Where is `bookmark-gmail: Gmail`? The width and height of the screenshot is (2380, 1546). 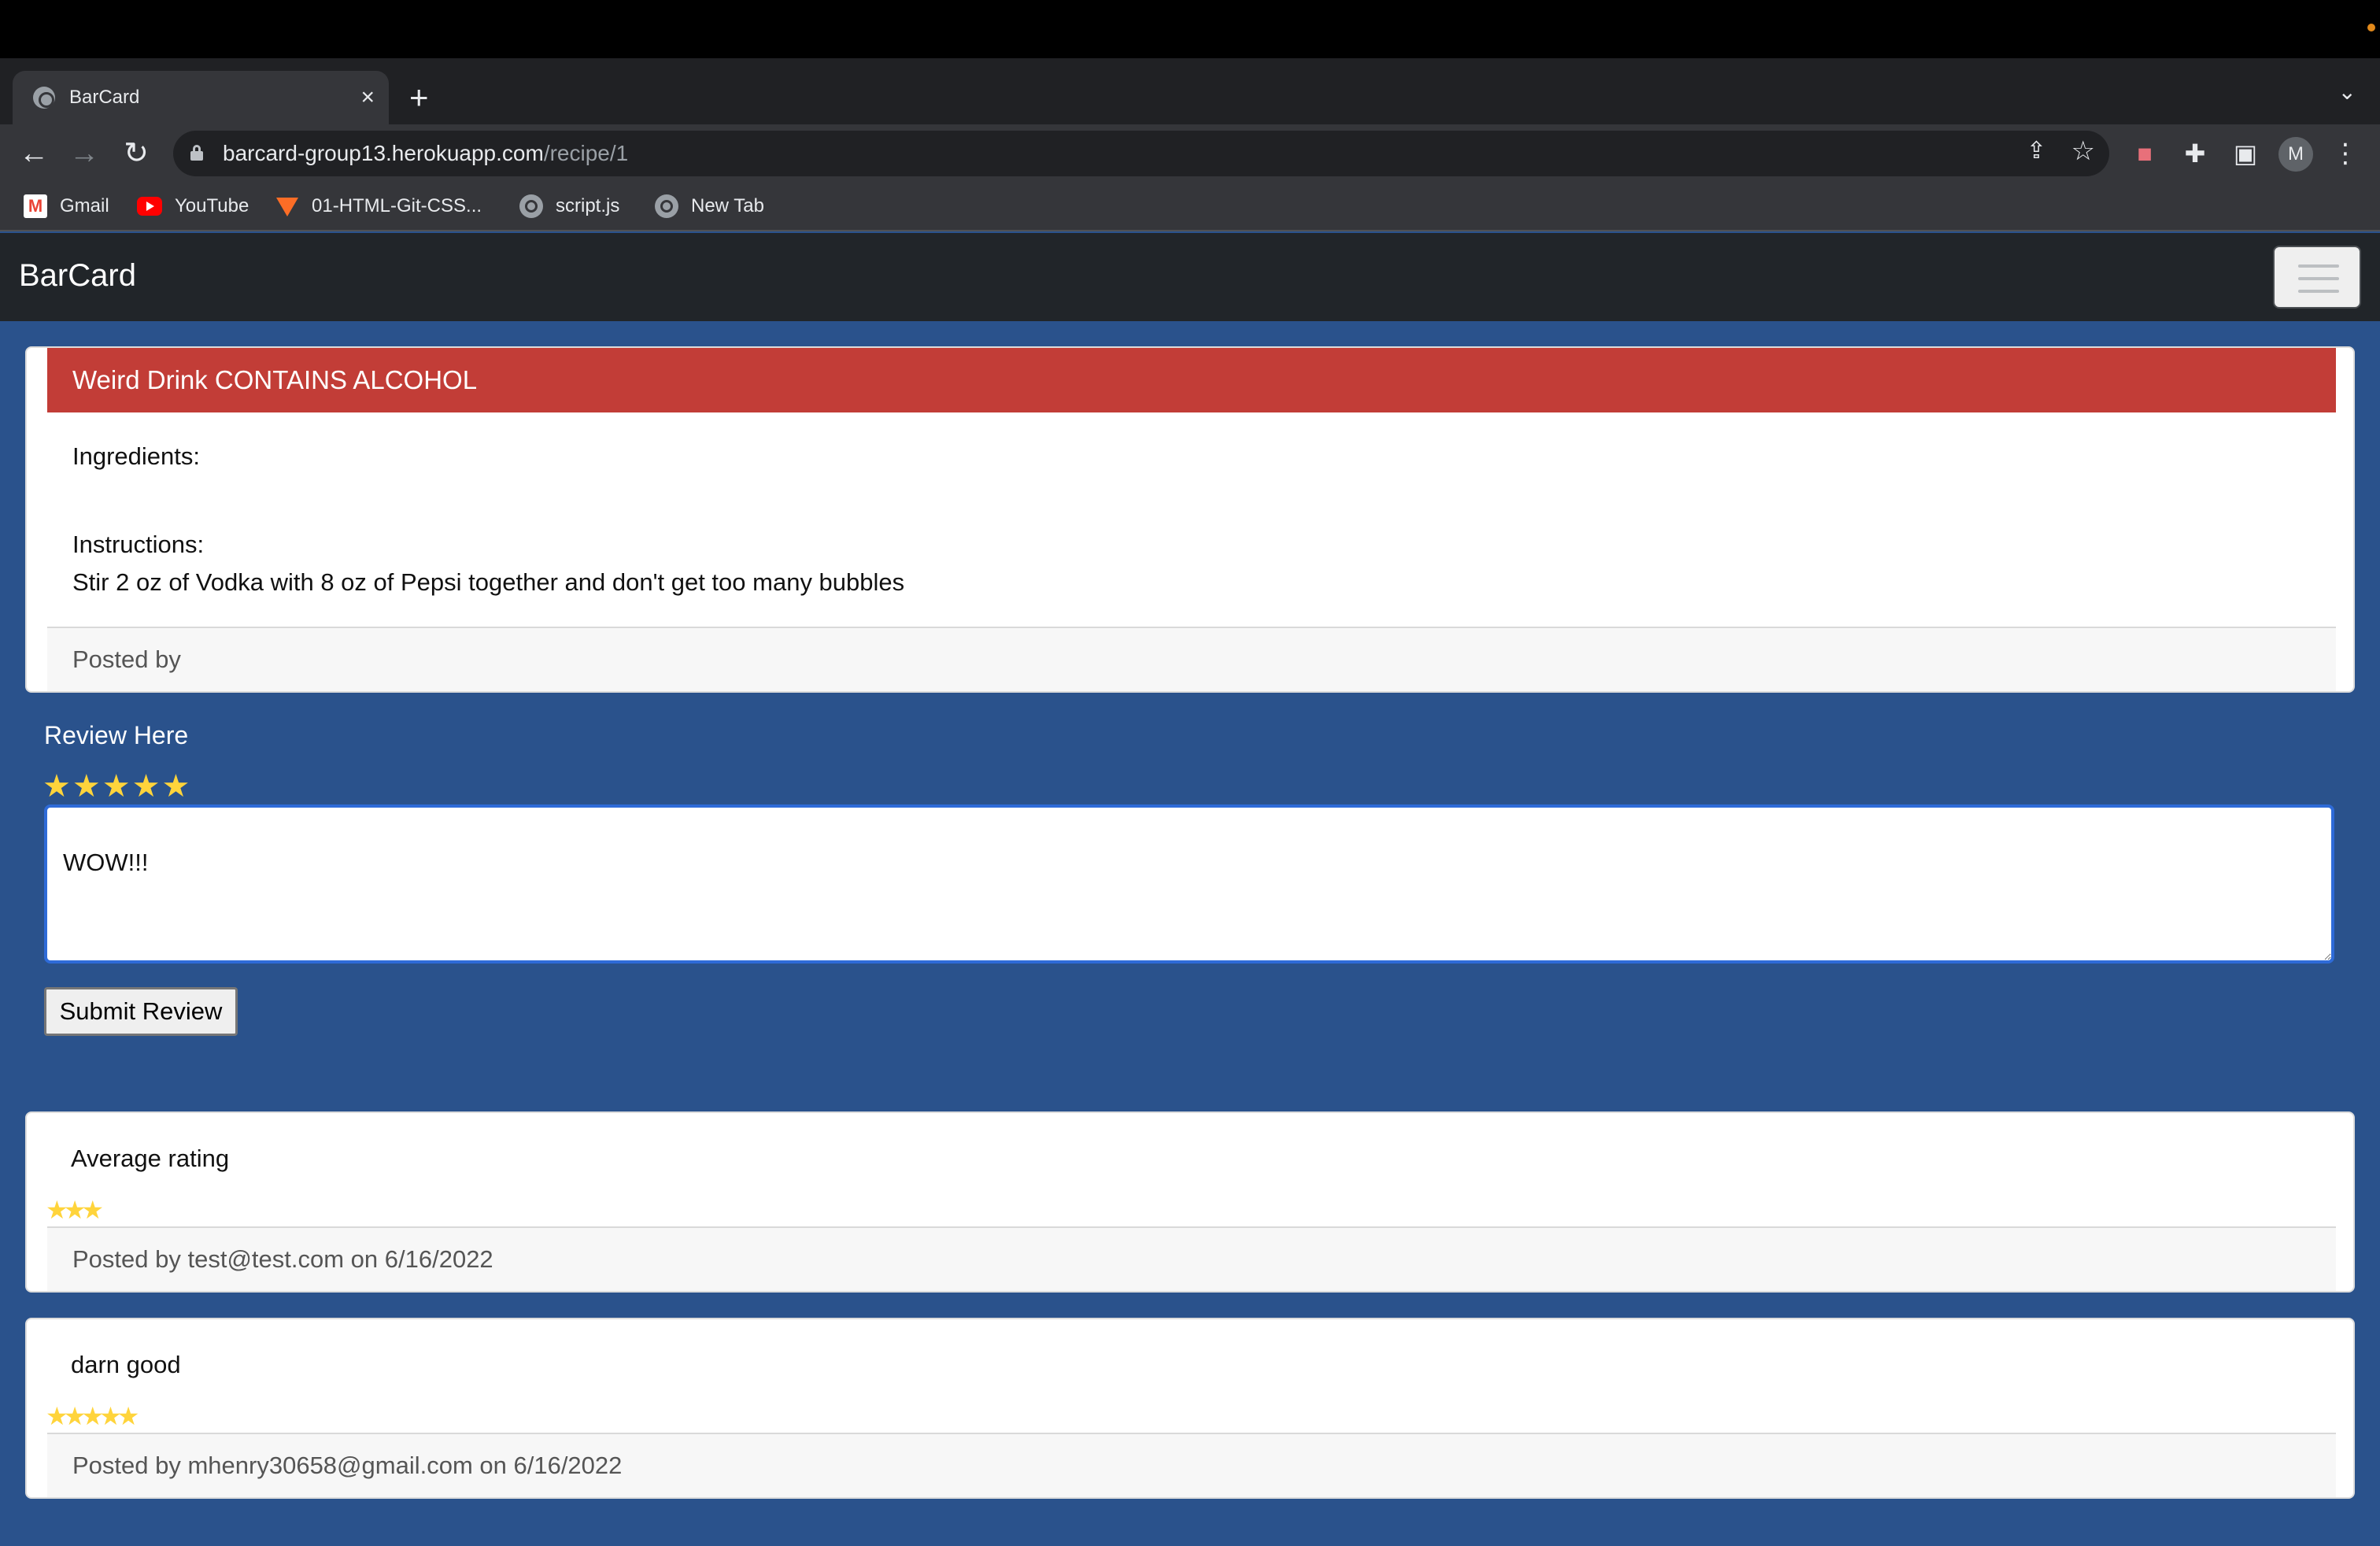
bookmark-gmail: Gmail is located at coordinates (66, 206).